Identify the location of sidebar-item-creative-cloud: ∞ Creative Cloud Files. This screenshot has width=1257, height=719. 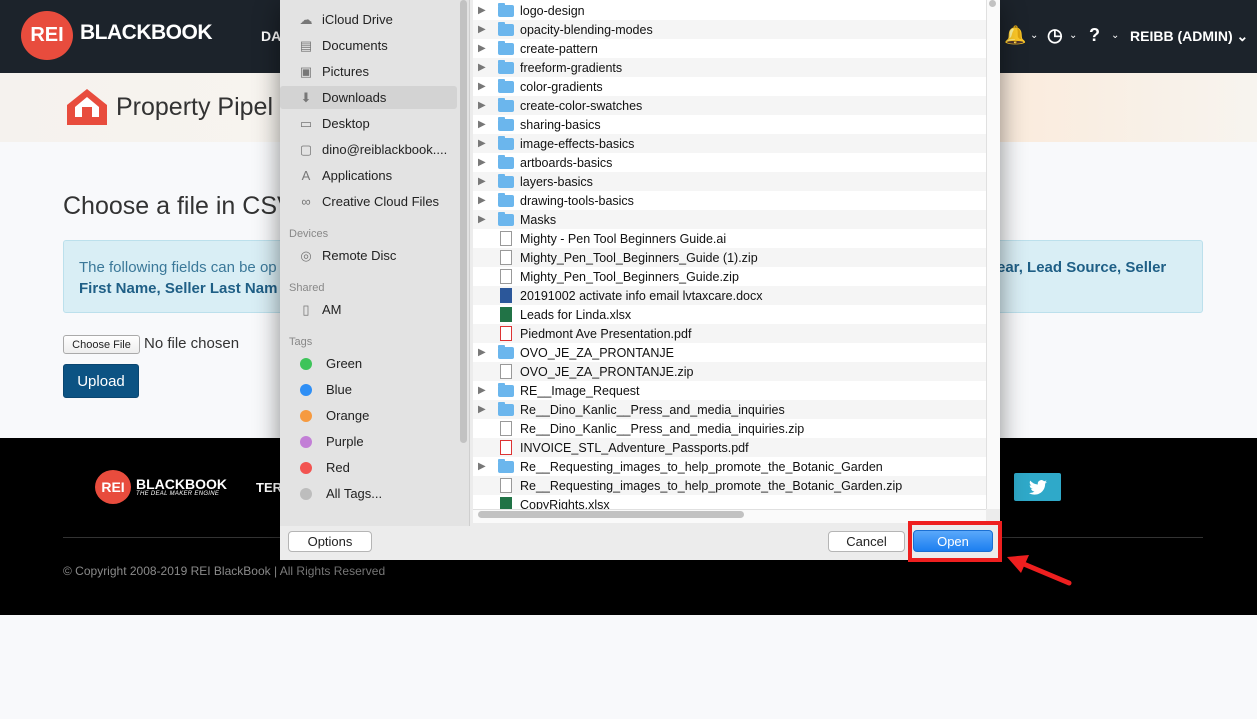
(368, 201).